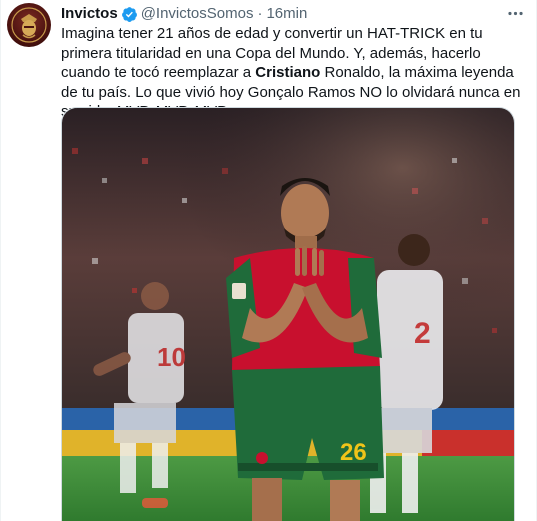 Image resolution: width=537 pixels, height=521 pixels. What do you see at coordinates (515, 13) in the screenshot?
I see `more-horizontal-icon` at bounding box center [515, 13].